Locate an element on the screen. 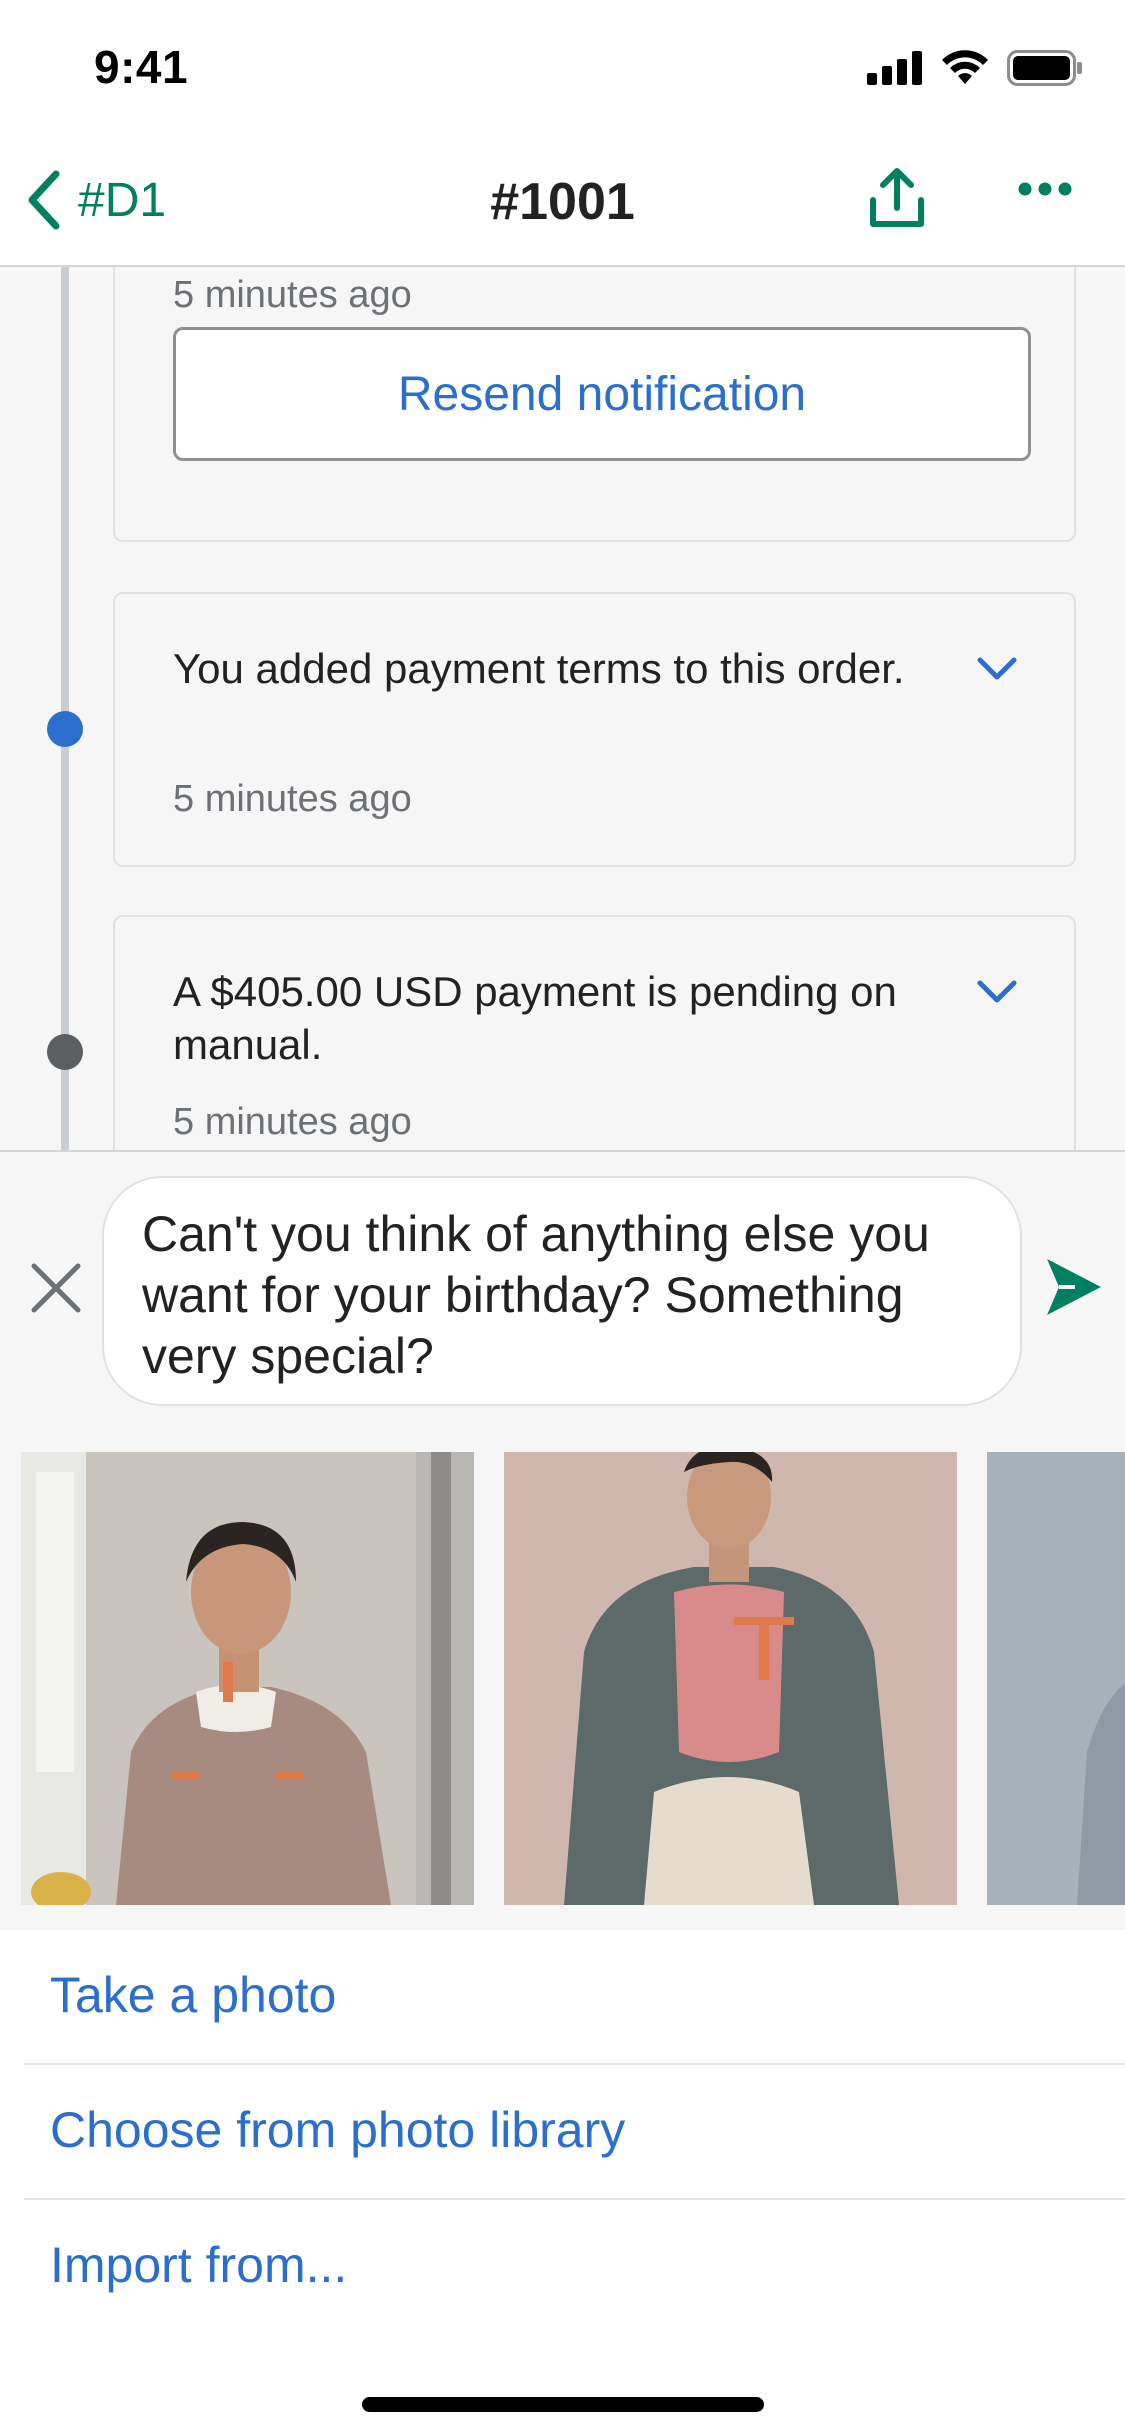 This screenshot has width=1125, height=2436. nav-bar: #D1 #1001 is located at coordinates (562, 203).